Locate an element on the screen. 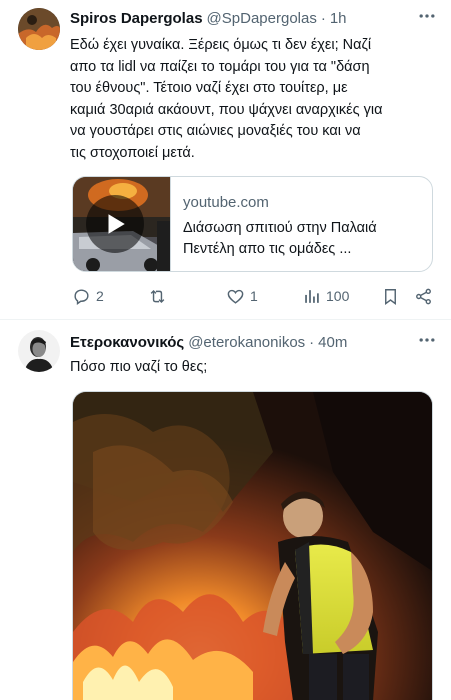 The width and height of the screenshot is (451, 700). author-name: Spiros Dapergolas is located at coordinates (136, 18).